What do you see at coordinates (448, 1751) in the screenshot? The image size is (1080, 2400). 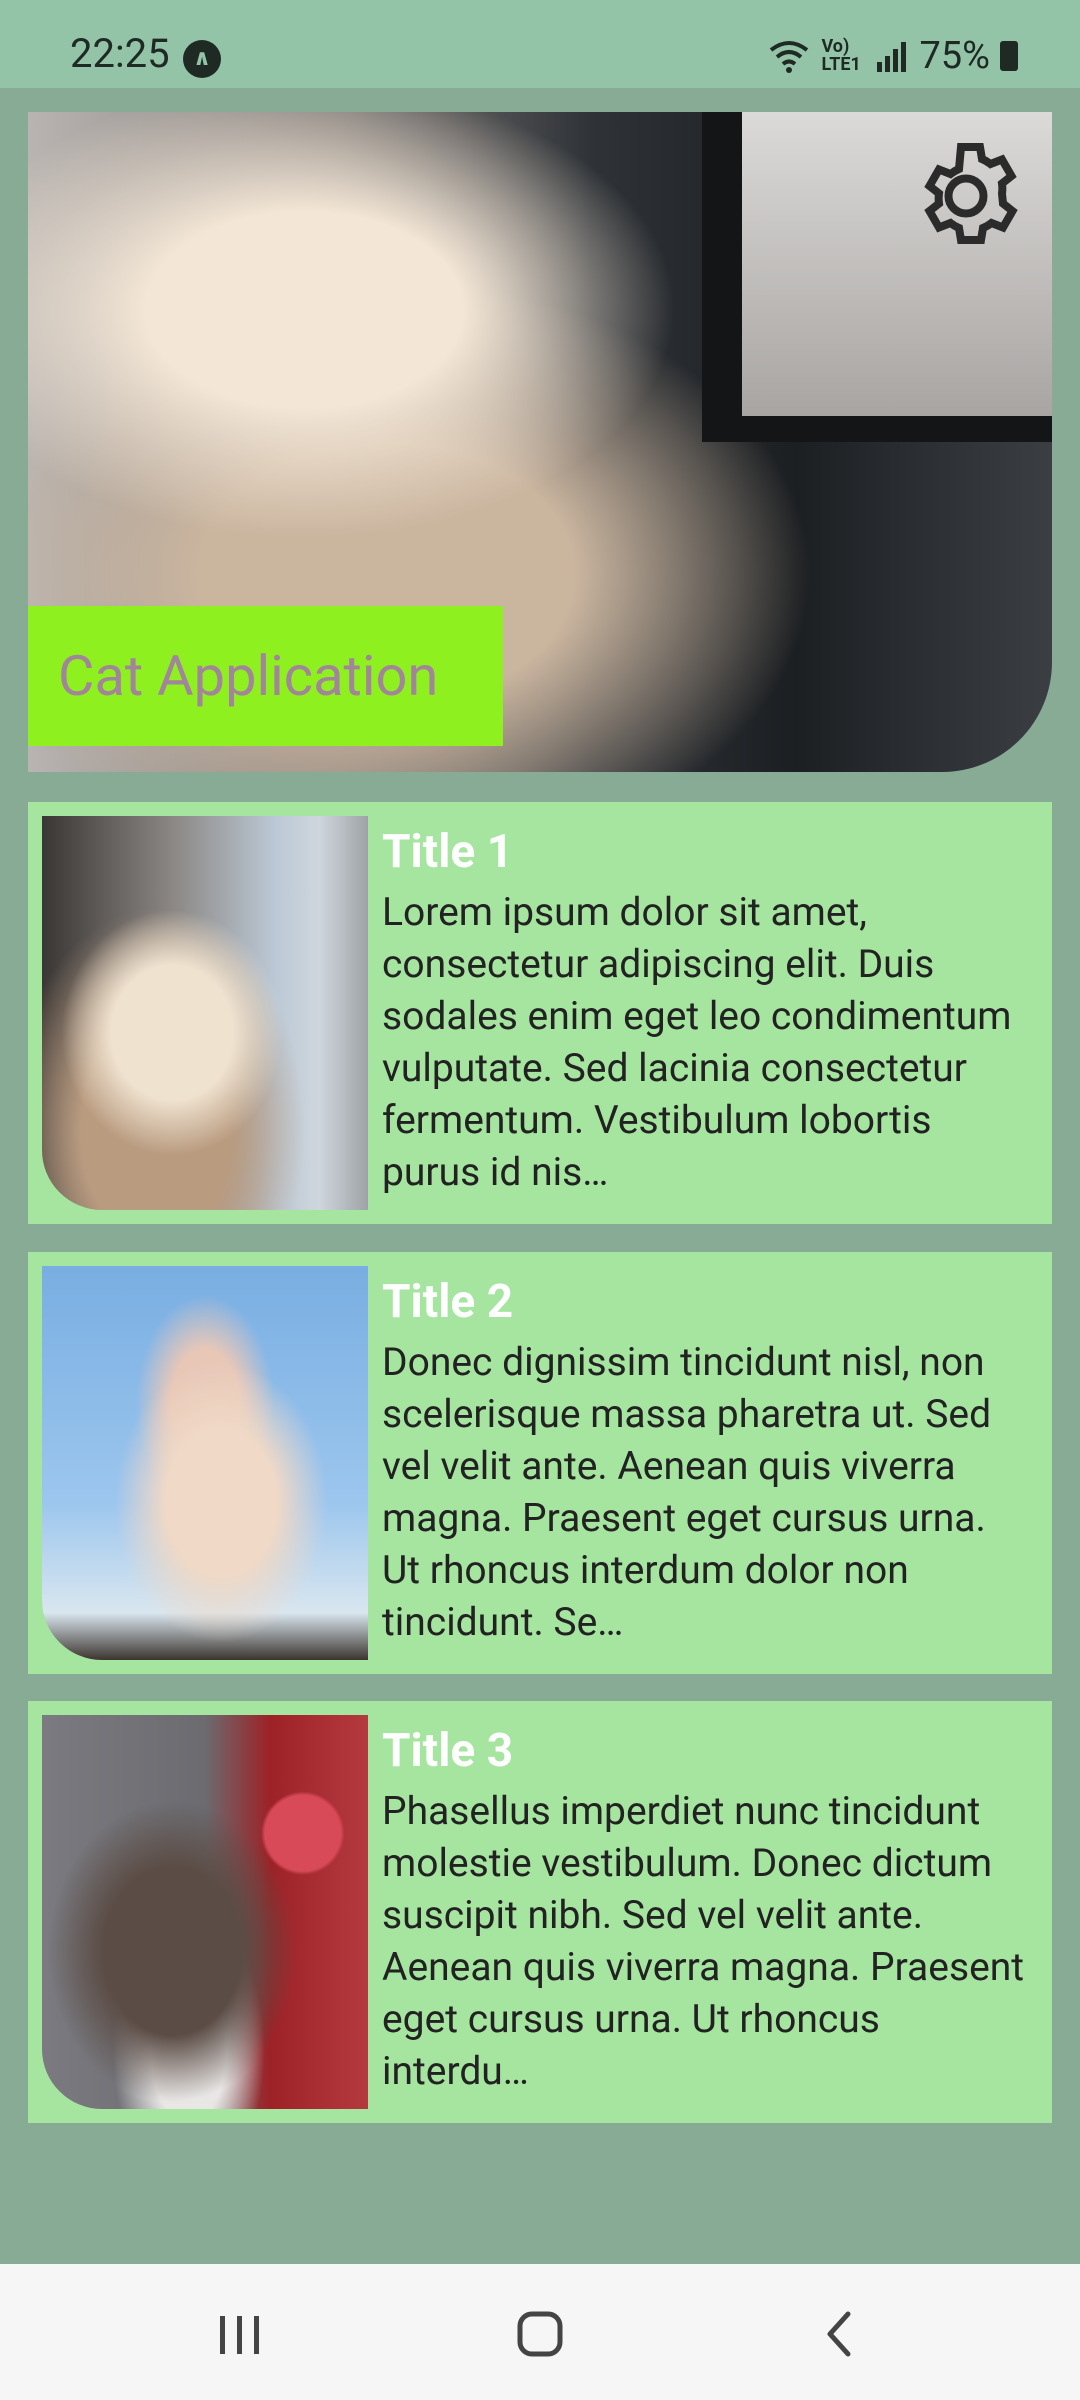 I see `card-title: Title 3` at bounding box center [448, 1751].